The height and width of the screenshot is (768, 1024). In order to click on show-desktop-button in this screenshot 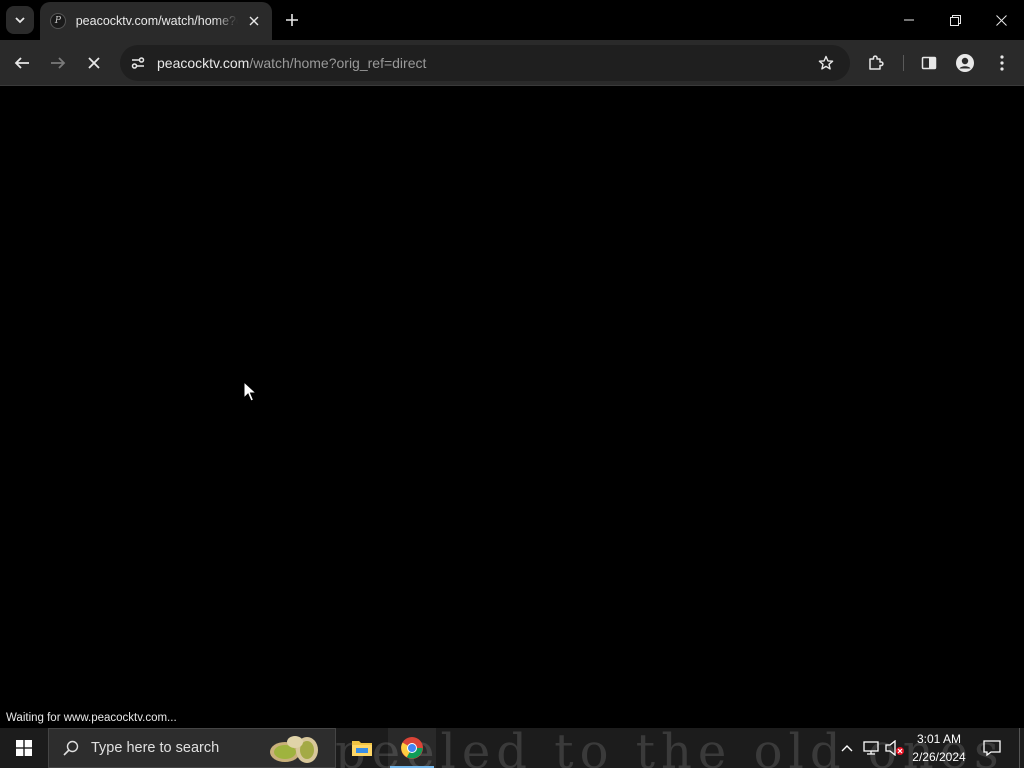, I will do `click(1021, 748)`.